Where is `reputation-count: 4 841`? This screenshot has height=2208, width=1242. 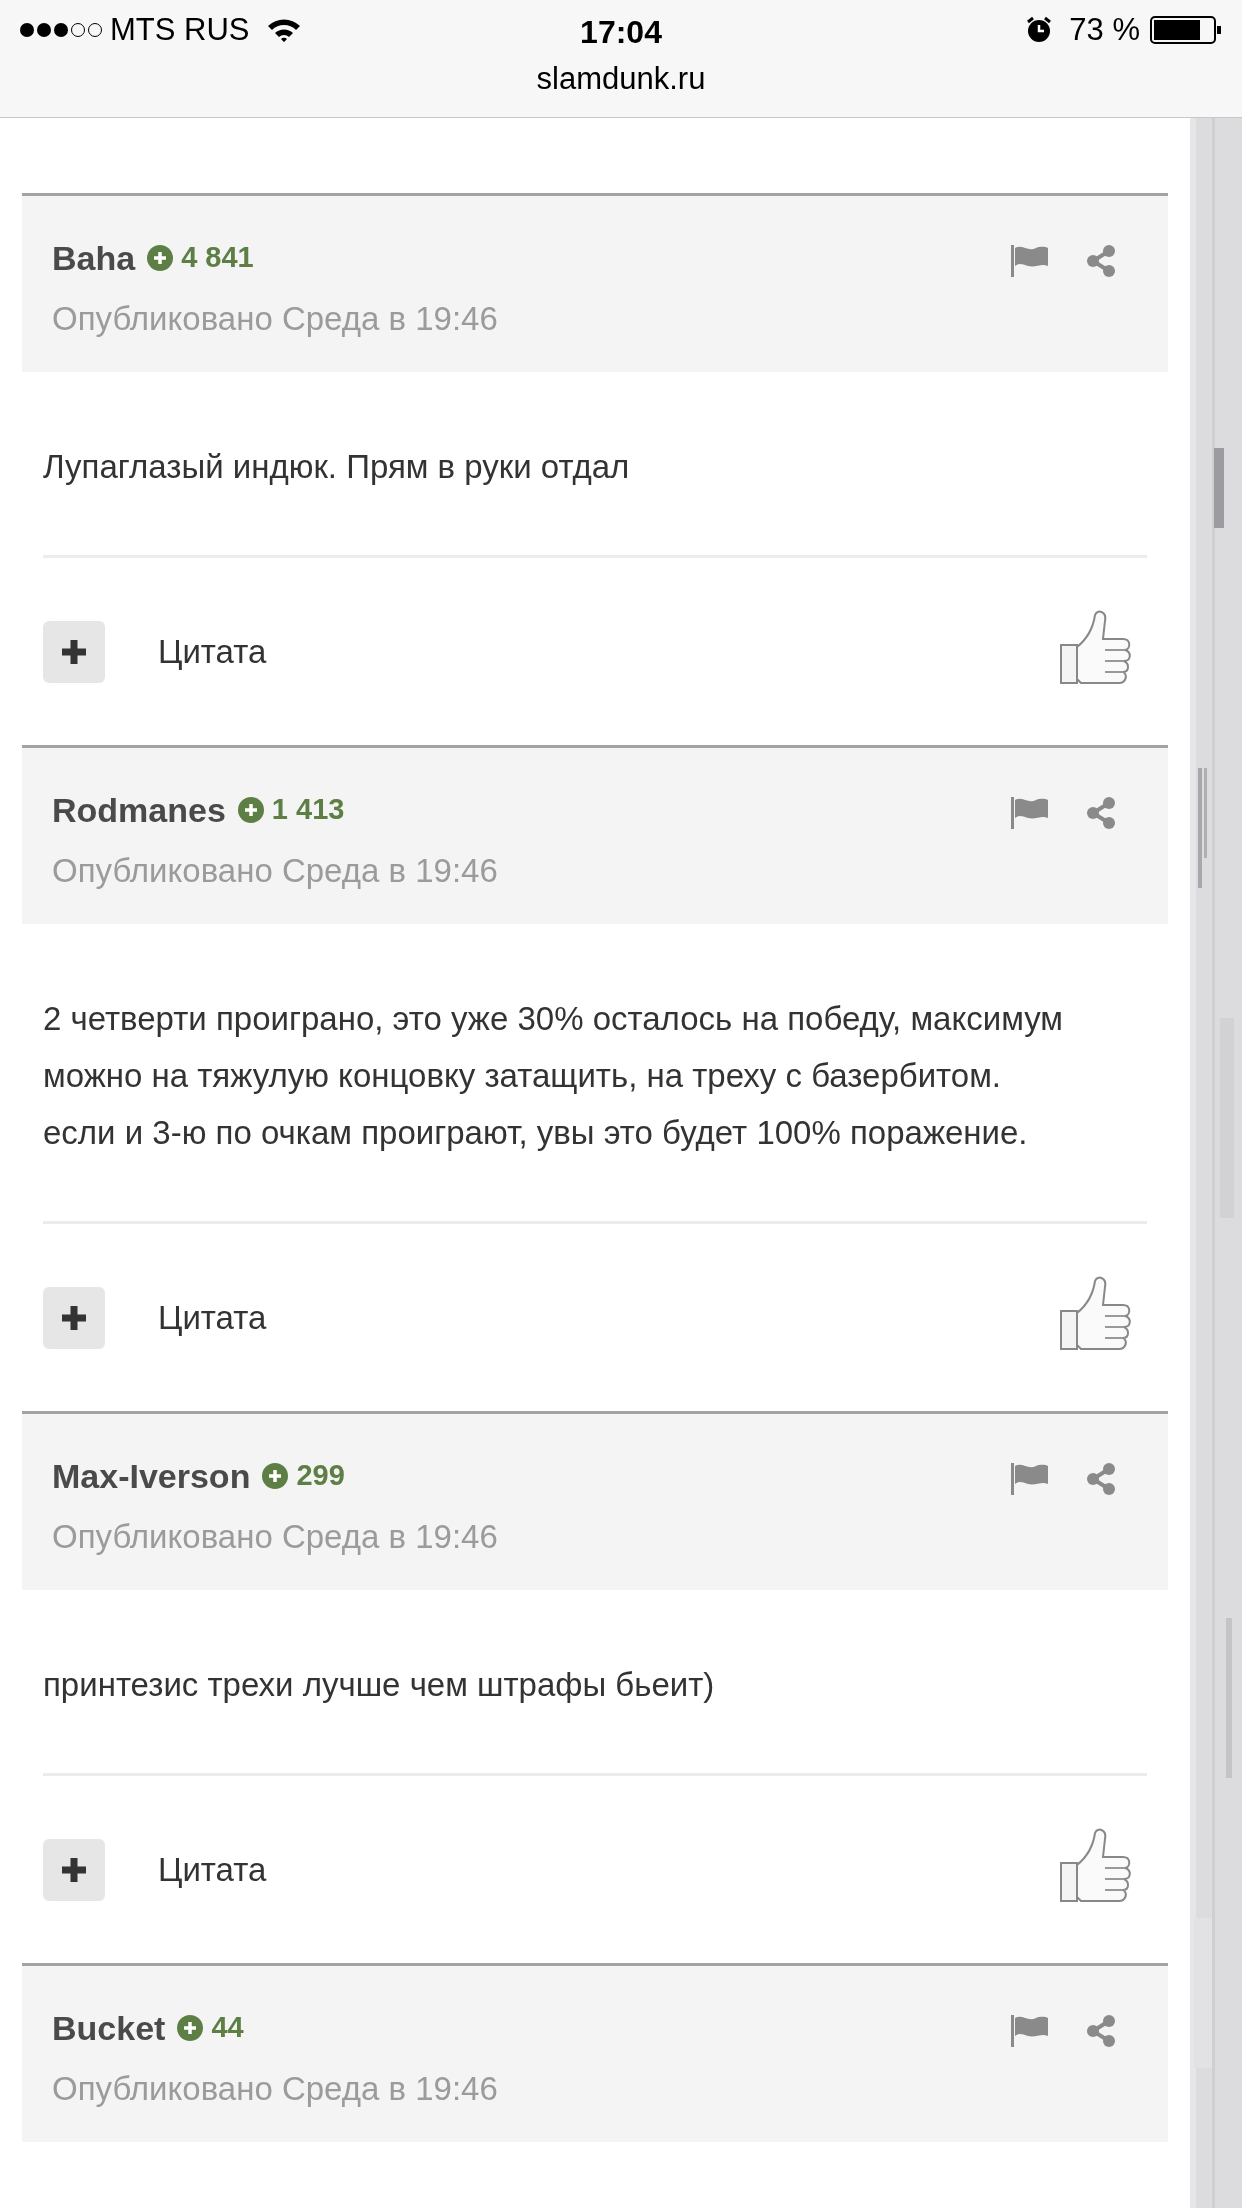
reputation-count: 4 841 is located at coordinates (217, 258).